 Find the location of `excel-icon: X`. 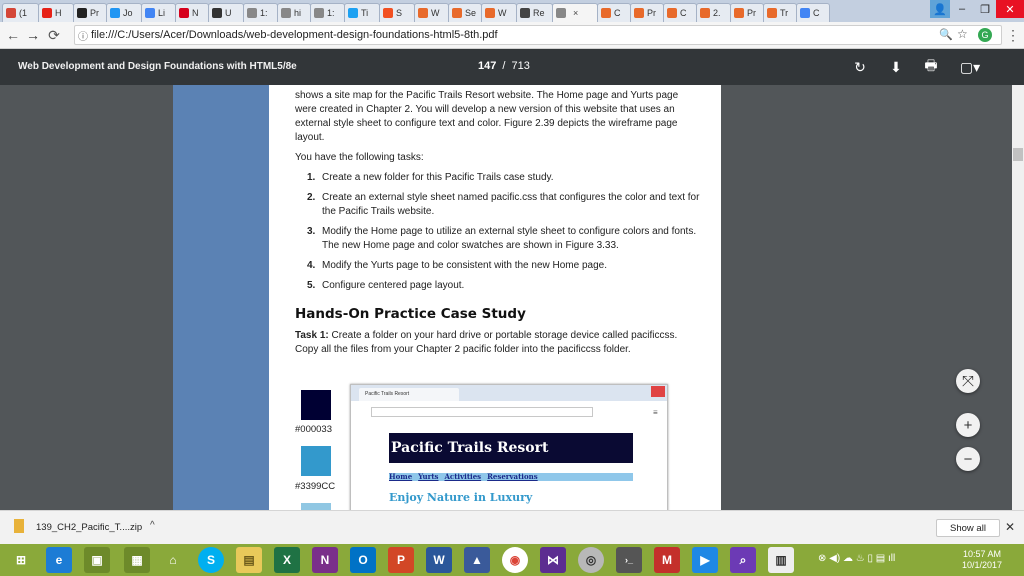

excel-icon: X is located at coordinates (287, 560).